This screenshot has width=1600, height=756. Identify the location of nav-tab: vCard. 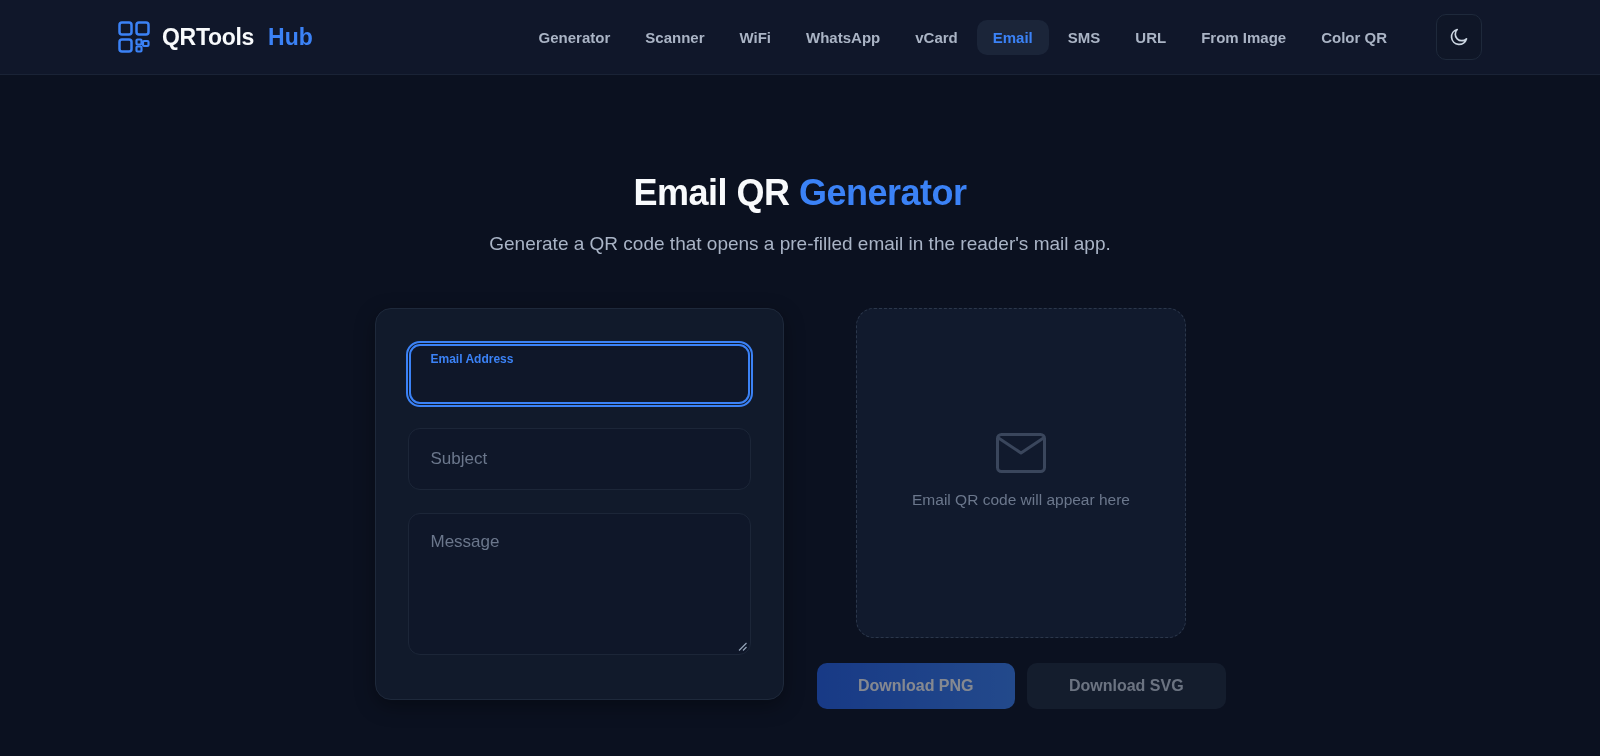
(936, 37).